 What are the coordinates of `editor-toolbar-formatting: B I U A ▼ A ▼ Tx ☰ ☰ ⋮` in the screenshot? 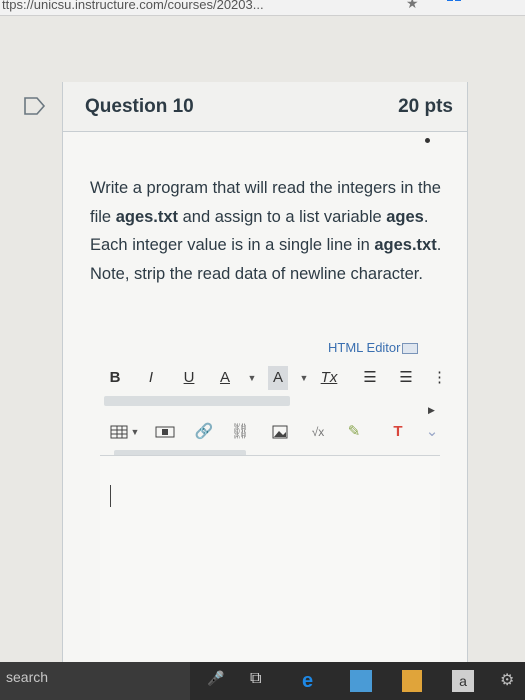 It's located at (276, 379).